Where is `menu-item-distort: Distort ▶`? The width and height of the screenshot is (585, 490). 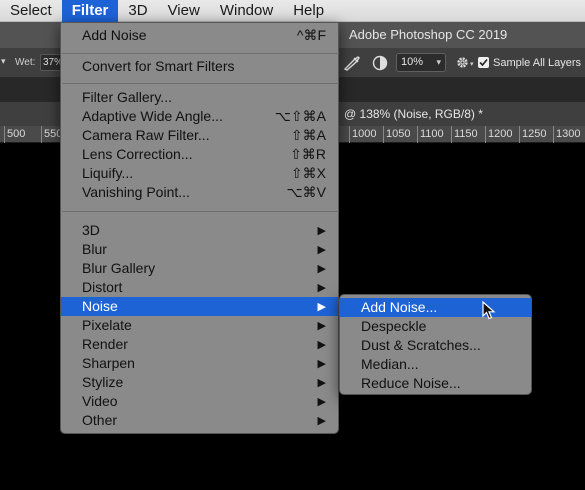 menu-item-distort: Distort ▶ is located at coordinates (199, 287).